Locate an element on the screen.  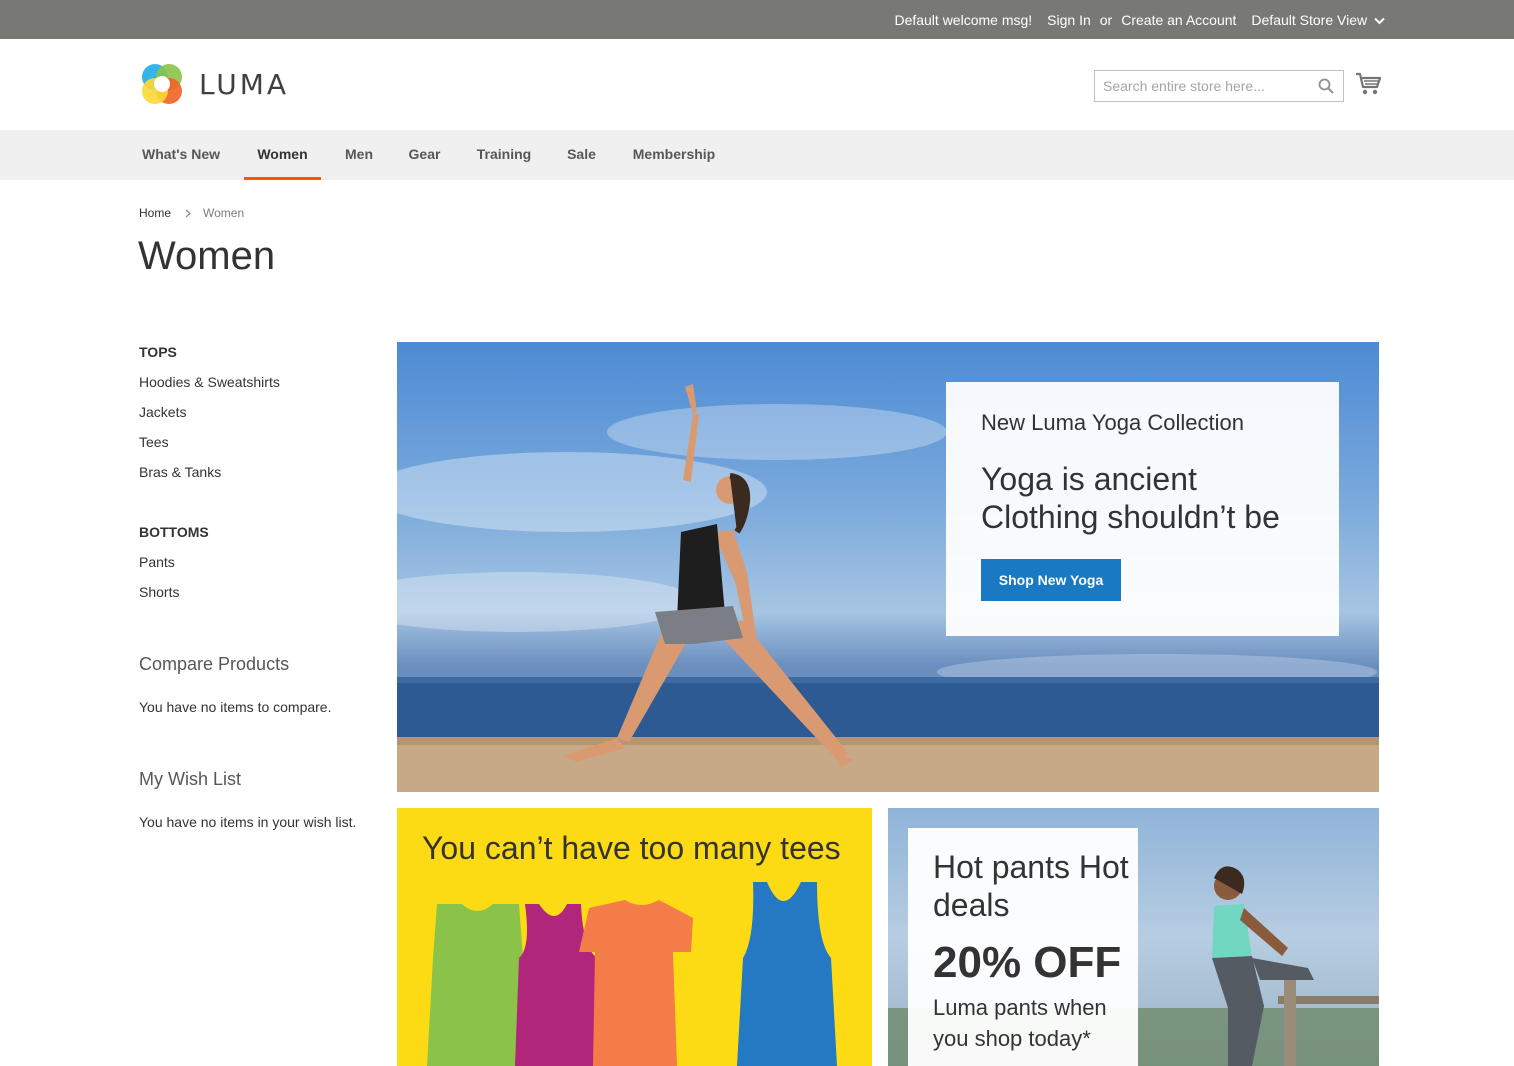
logo-text: LUMA is located at coordinates (244, 84).